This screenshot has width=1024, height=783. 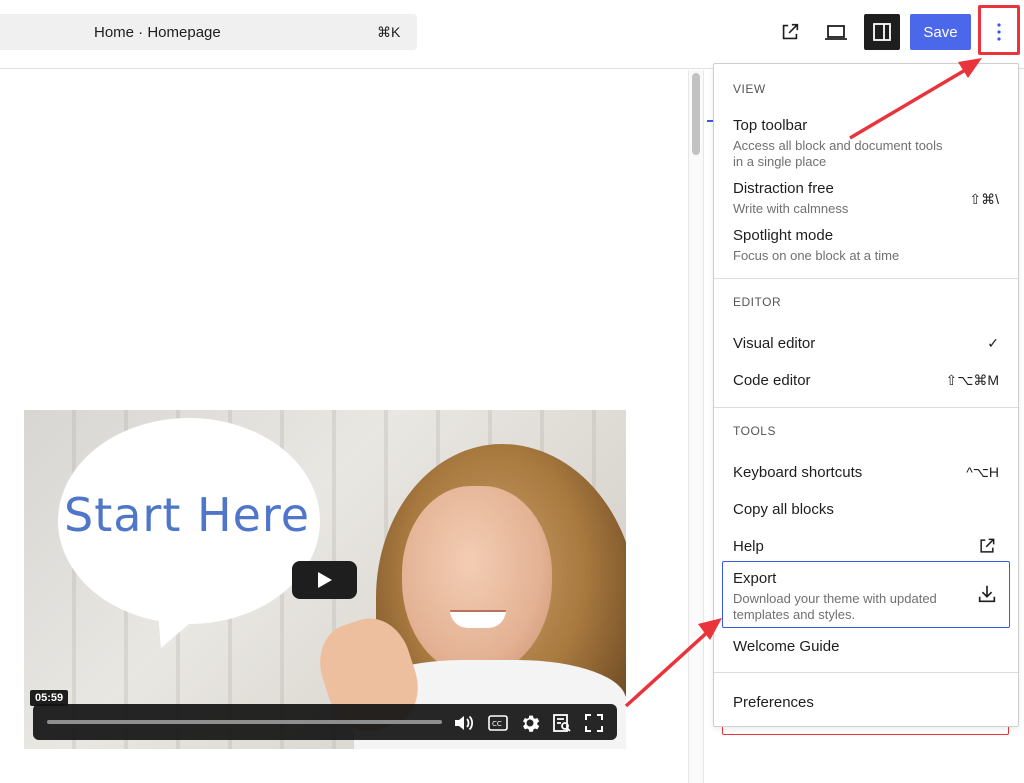 I want to click on video-overlay-text: Start Here, so click(x=187, y=515).